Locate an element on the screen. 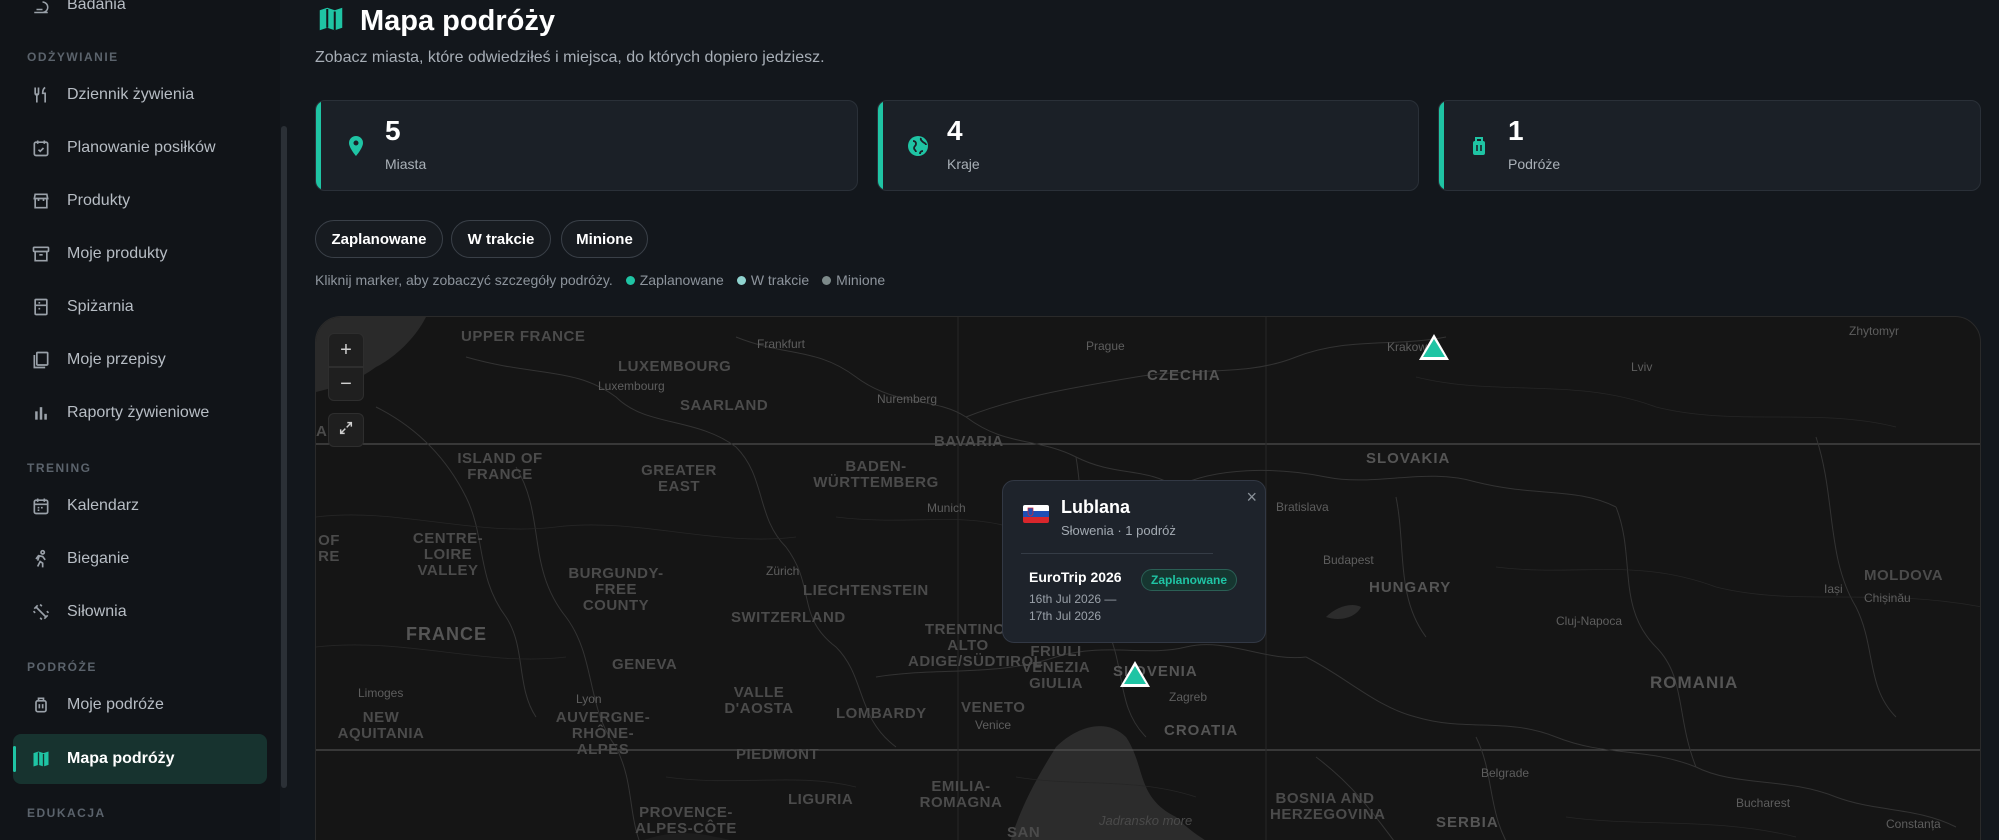 Image resolution: width=1999 pixels, height=840 pixels. popup-divider is located at coordinates (1117, 553).